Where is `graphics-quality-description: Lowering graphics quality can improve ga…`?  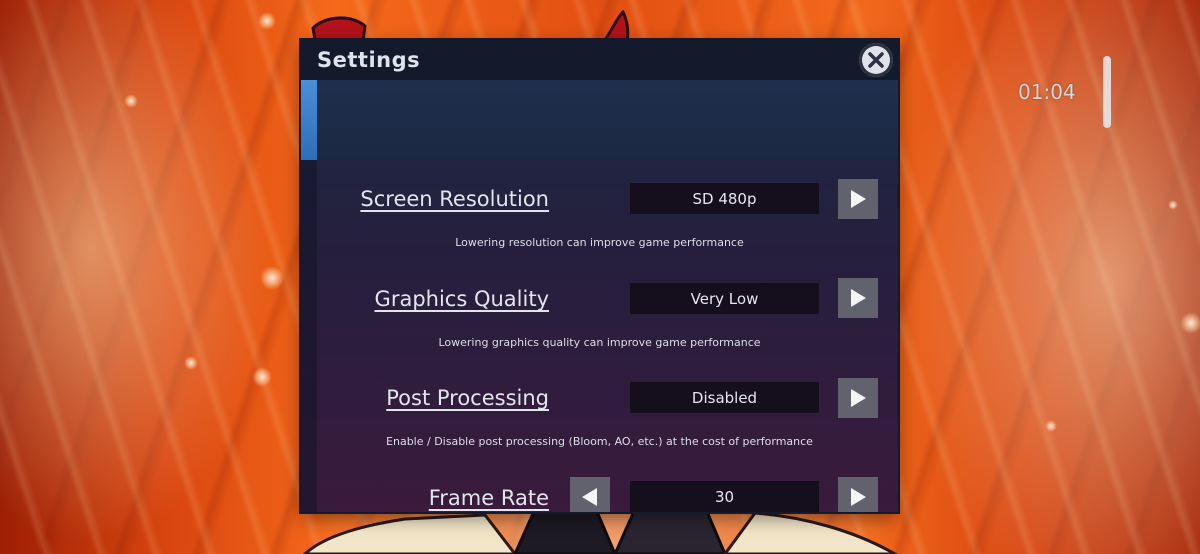
graphics-quality-description: Lowering graphics quality can improve ga… is located at coordinates (599, 342).